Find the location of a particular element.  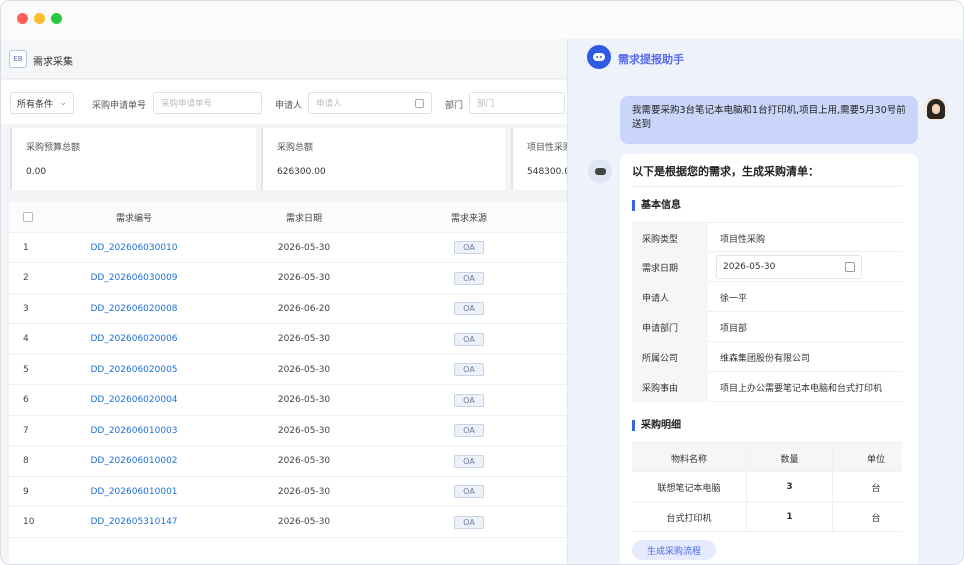

table-row: 8 DD_202606010002 2026-05-30 OA is located at coordinates (288, 461).